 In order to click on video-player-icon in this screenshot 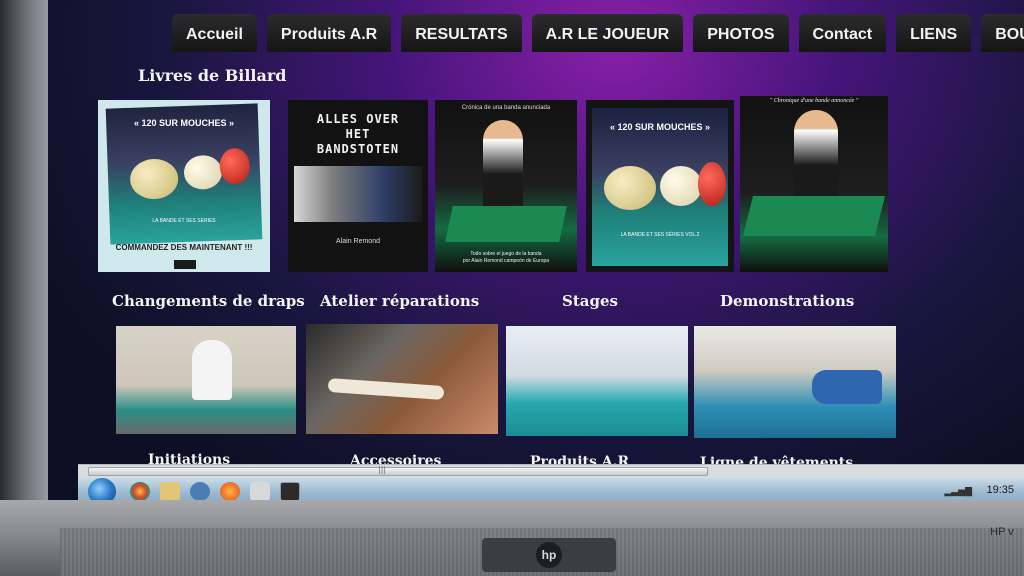, I will do `click(260, 491)`.